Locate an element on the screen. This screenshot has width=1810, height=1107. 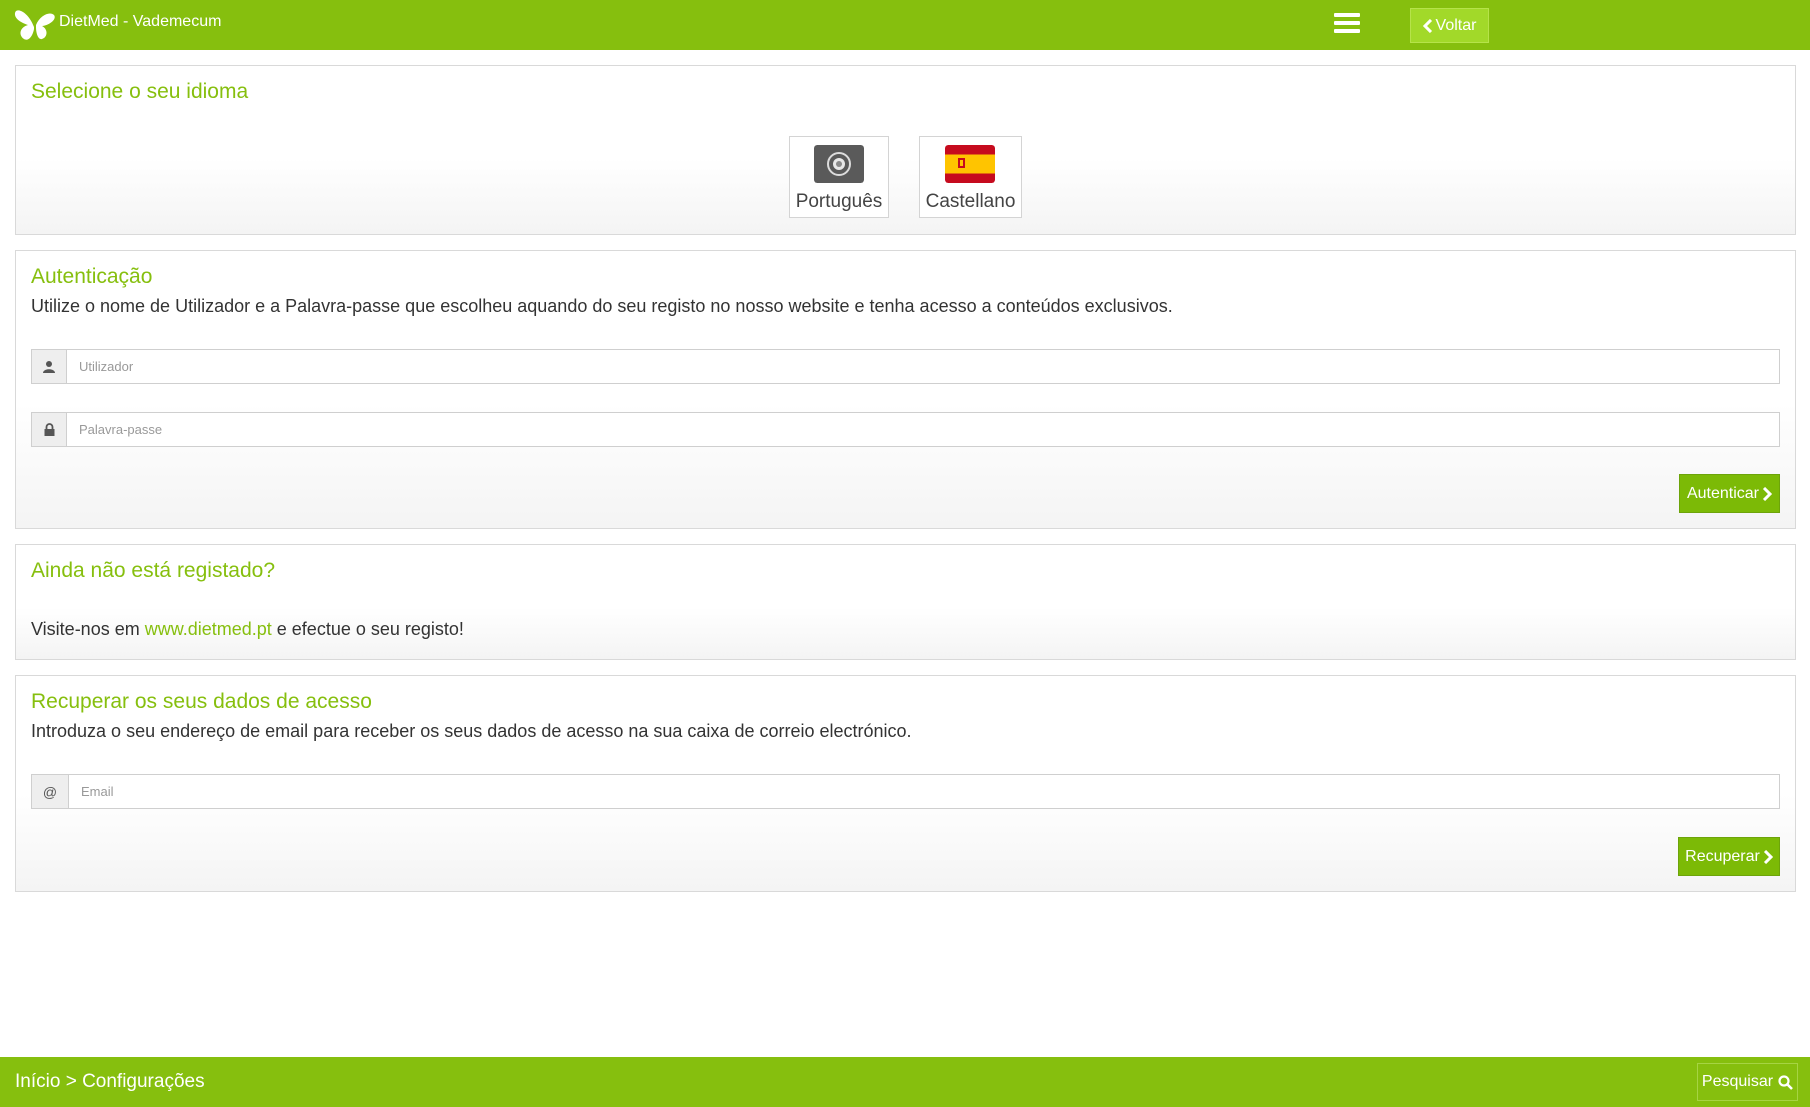
search-icon is located at coordinates (1785, 1082).